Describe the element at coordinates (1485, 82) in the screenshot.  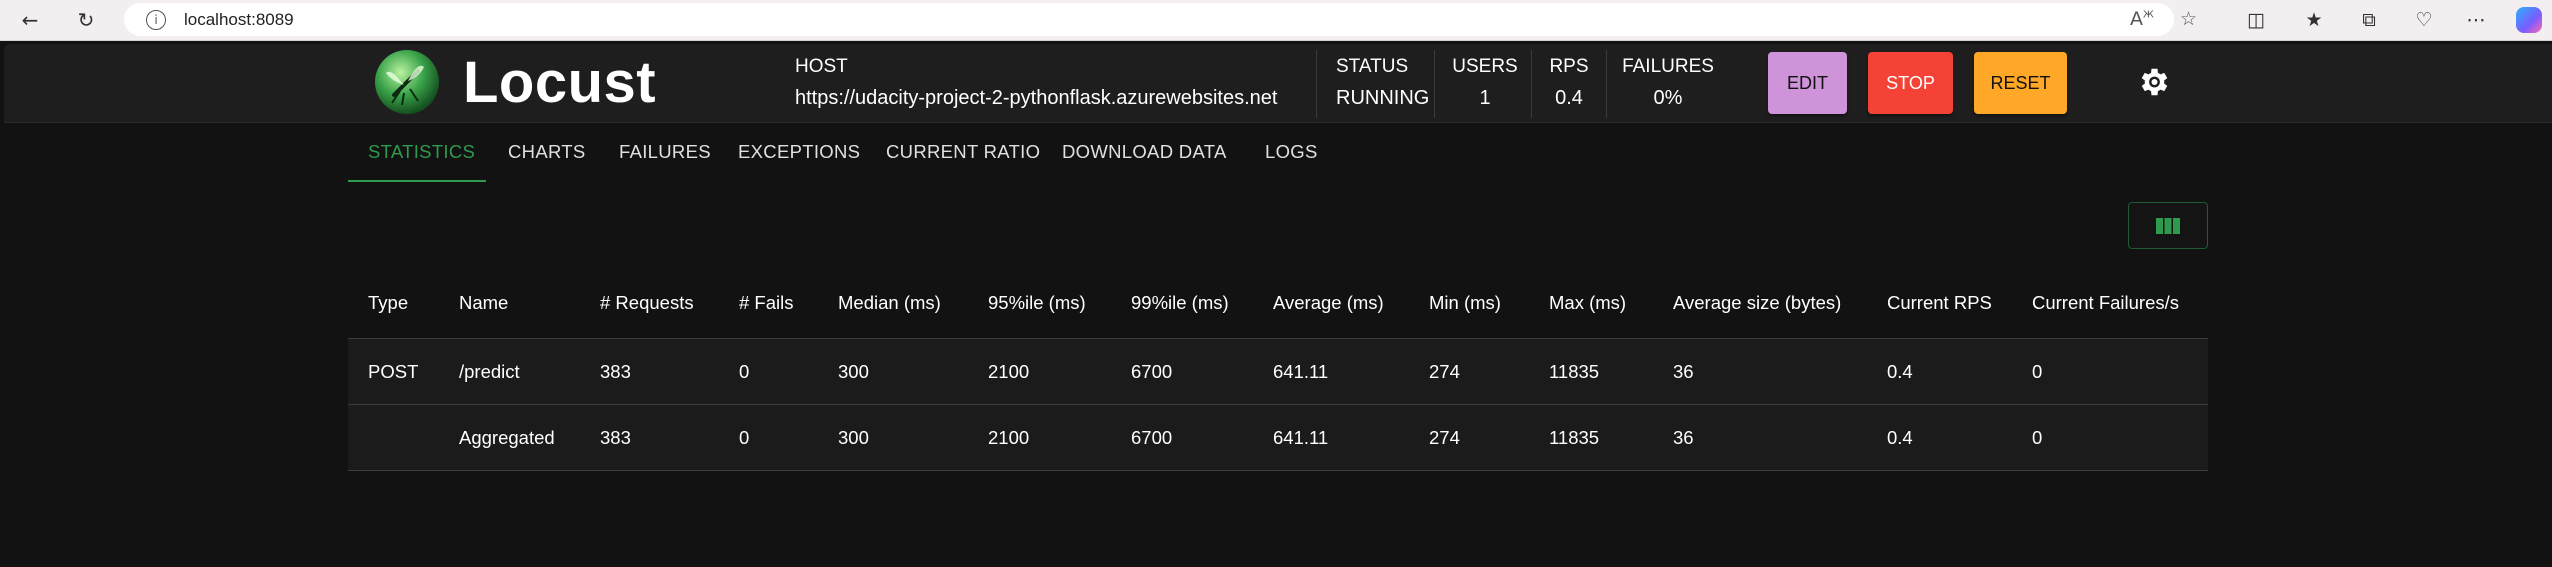
I see `users-stat: USERS 1` at that location.